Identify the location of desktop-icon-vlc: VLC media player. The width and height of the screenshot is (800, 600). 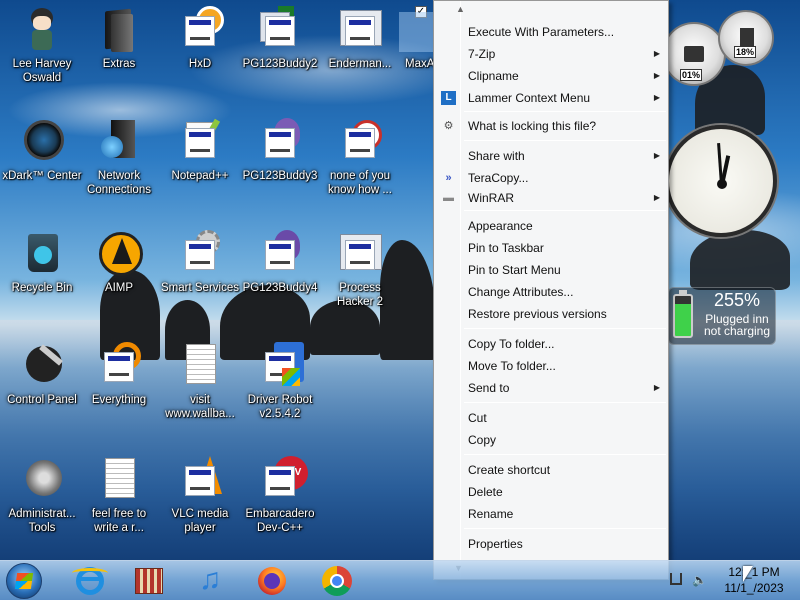
(200, 495).